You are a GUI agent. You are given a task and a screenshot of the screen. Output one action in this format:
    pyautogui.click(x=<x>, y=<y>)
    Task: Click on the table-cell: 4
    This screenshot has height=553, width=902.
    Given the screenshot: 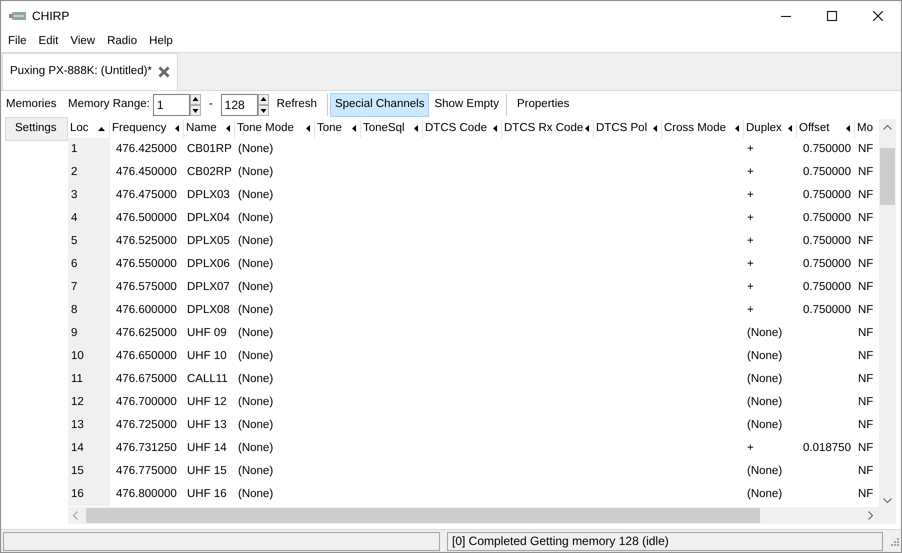 What is the action you would take?
    pyautogui.click(x=89, y=218)
    